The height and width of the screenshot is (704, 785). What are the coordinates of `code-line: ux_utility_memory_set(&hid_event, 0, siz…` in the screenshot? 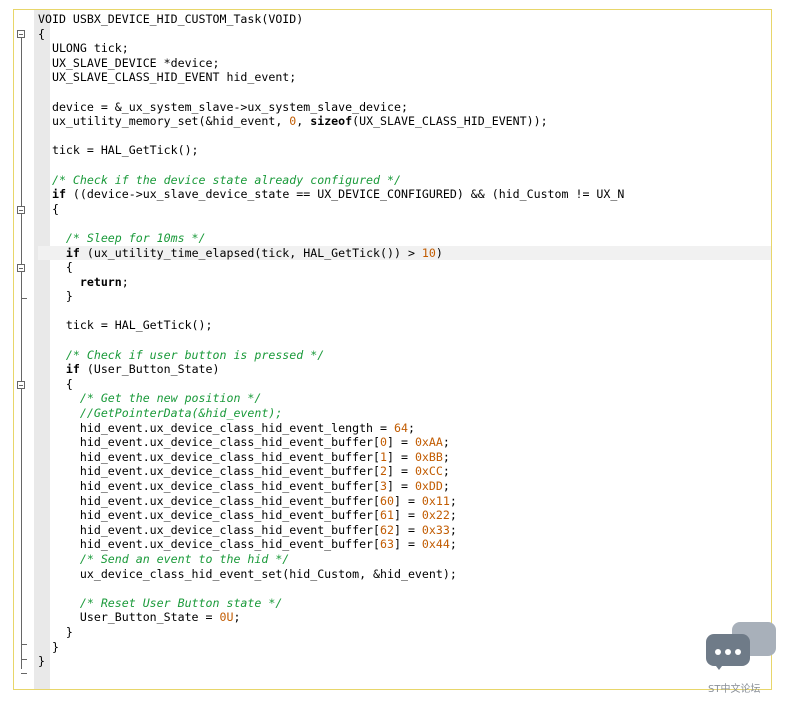 It's located at (293, 121).